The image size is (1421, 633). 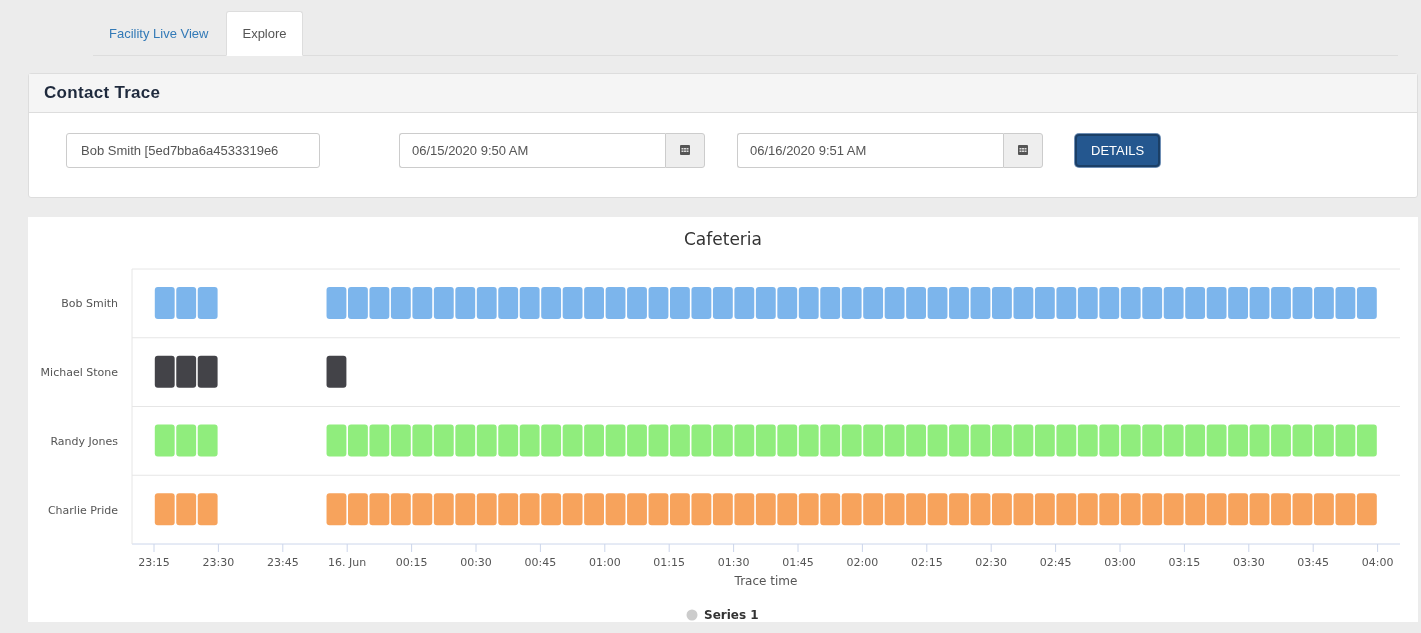 I want to click on person-field: Bob Smith [5ed7bba6a4533319e6, so click(x=193, y=150).